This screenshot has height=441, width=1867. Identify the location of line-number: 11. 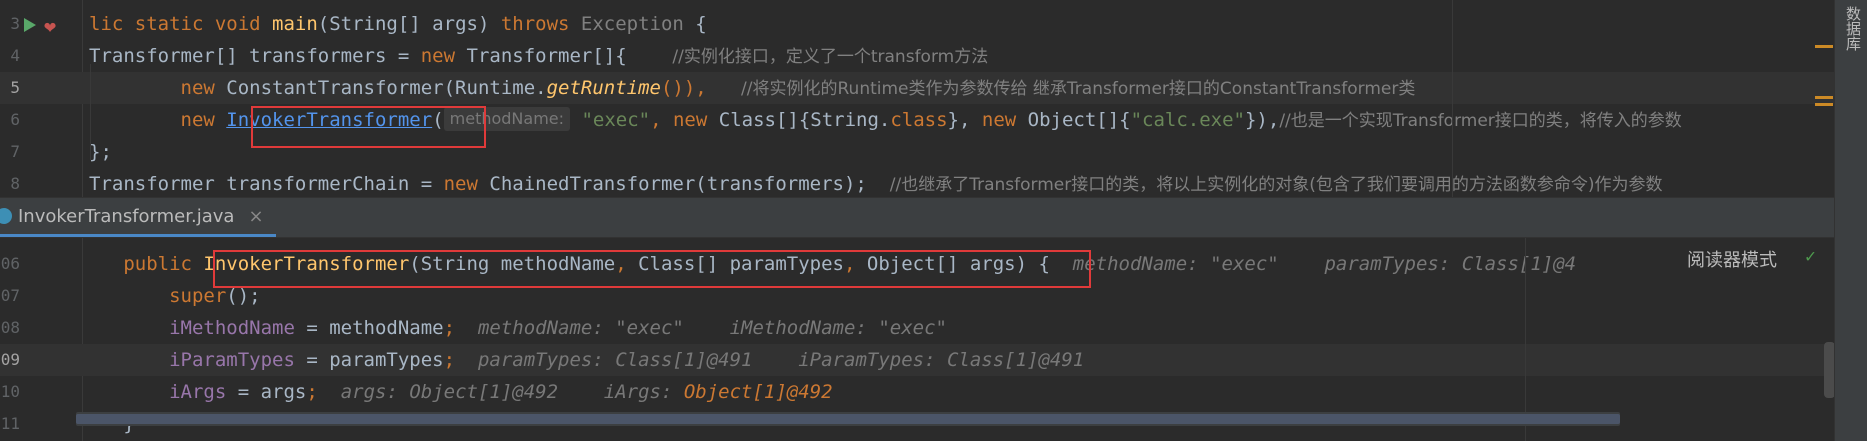
(10, 423).